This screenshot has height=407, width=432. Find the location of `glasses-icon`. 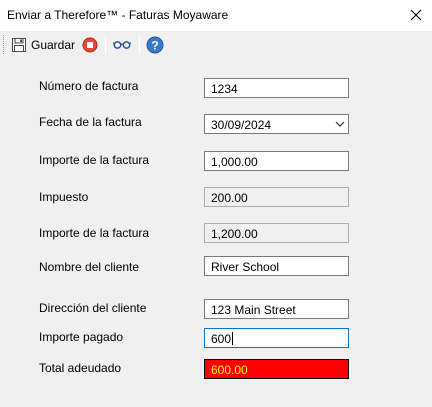

glasses-icon is located at coordinates (122, 44).